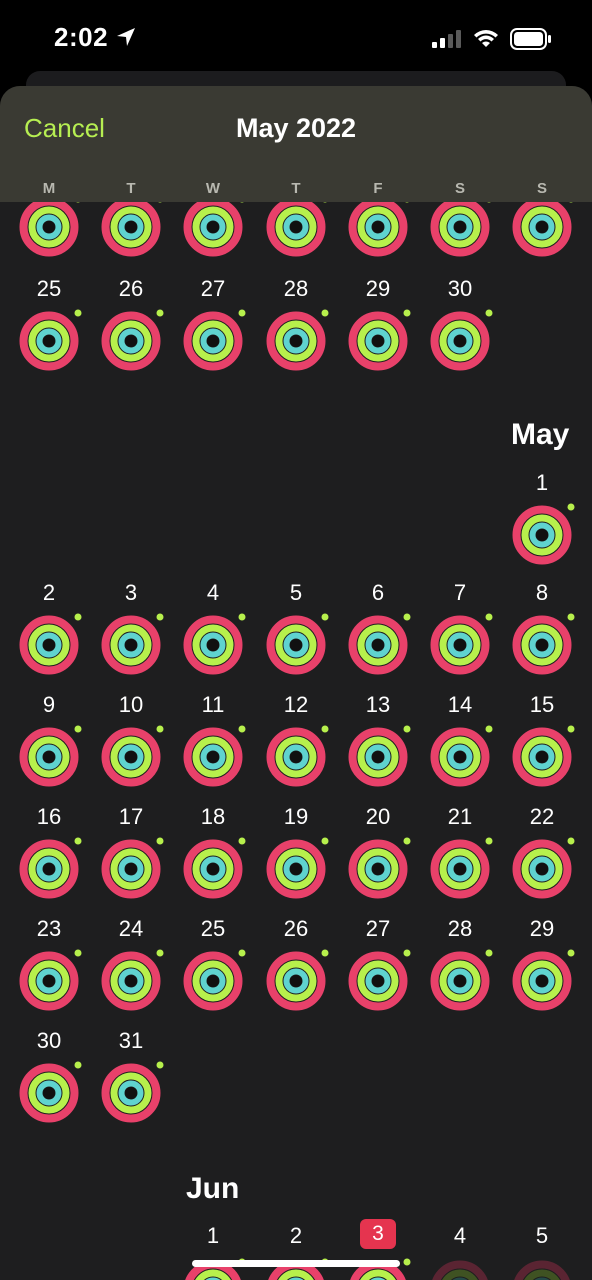 The image size is (592, 1280). What do you see at coordinates (460, 705) in the screenshot?
I see `day-number: 14` at bounding box center [460, 705].